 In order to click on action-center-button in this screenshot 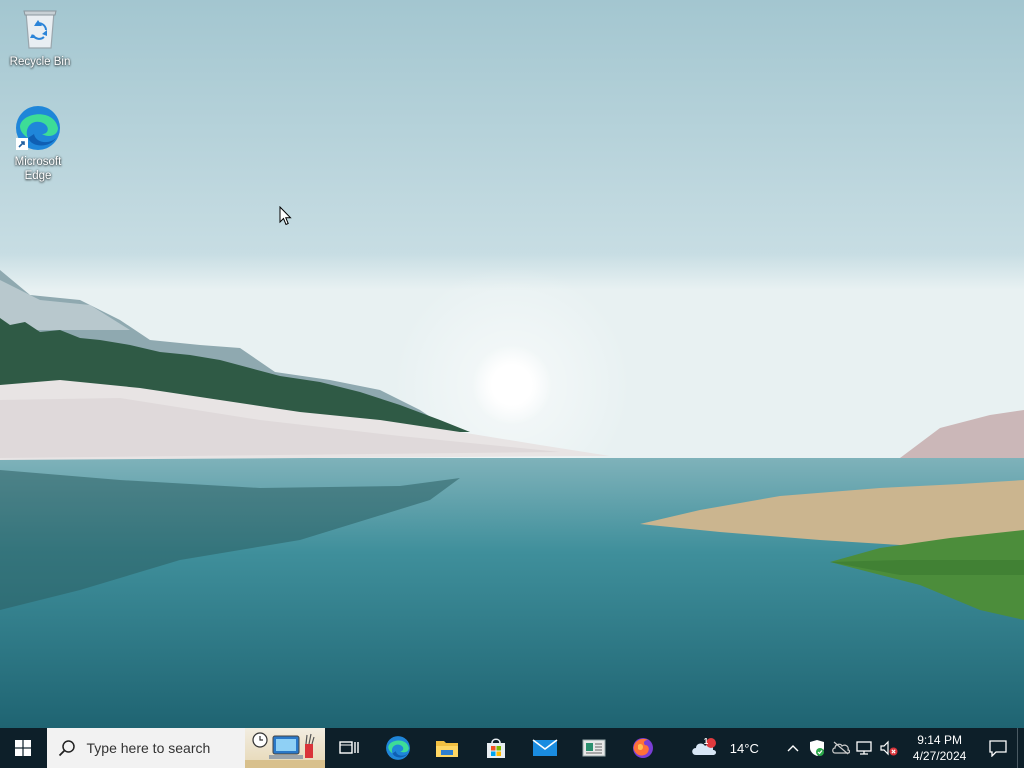, I will do `click(997, 748)`.